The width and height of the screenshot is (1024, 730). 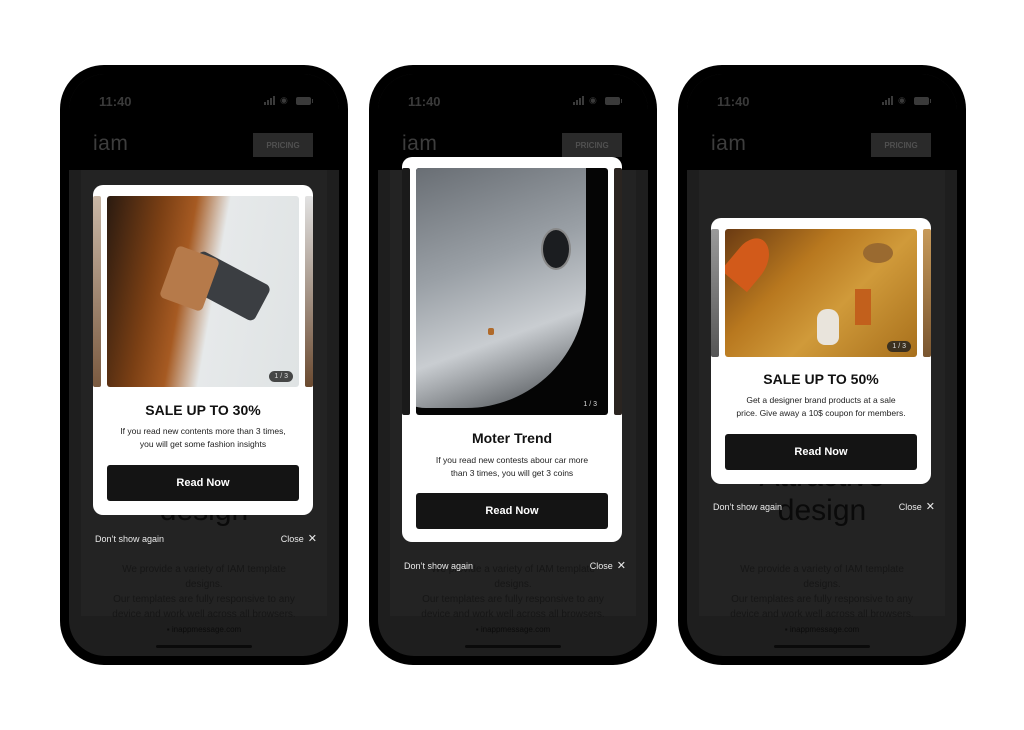 I want to click on vase-shape, so click(x=828, y=327).